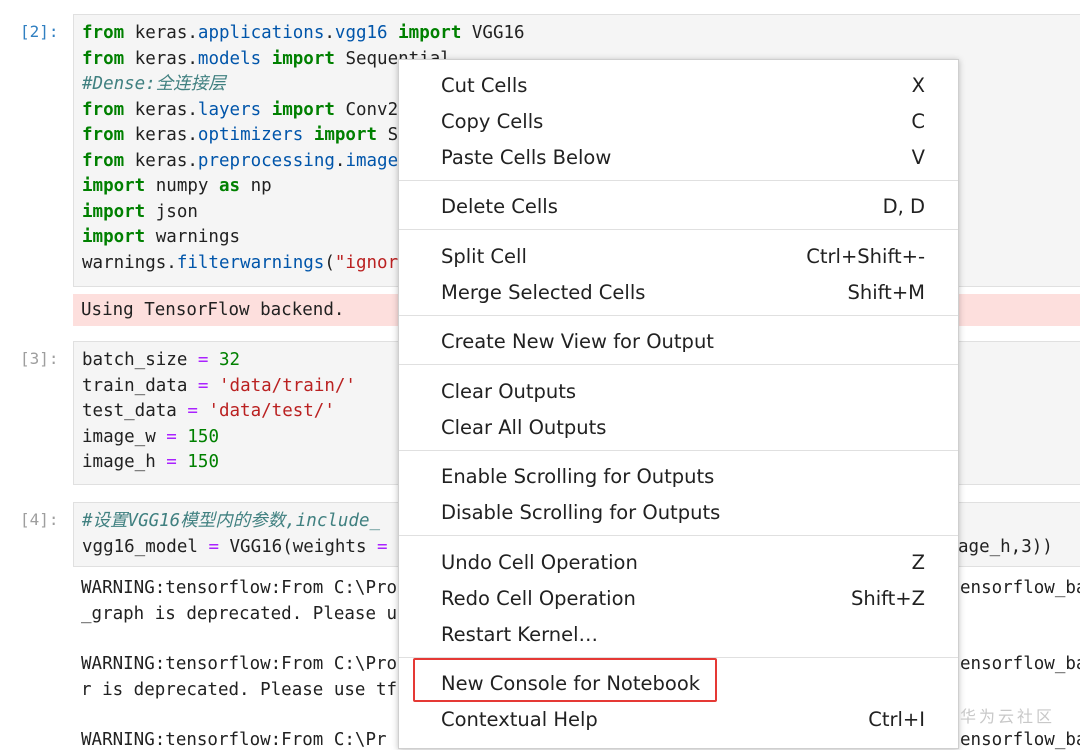 This screenshot has width=1080, height=750. Describe the element at coordinates (124, 462) in the screenshot. I see `code-token: image_h` at that location.